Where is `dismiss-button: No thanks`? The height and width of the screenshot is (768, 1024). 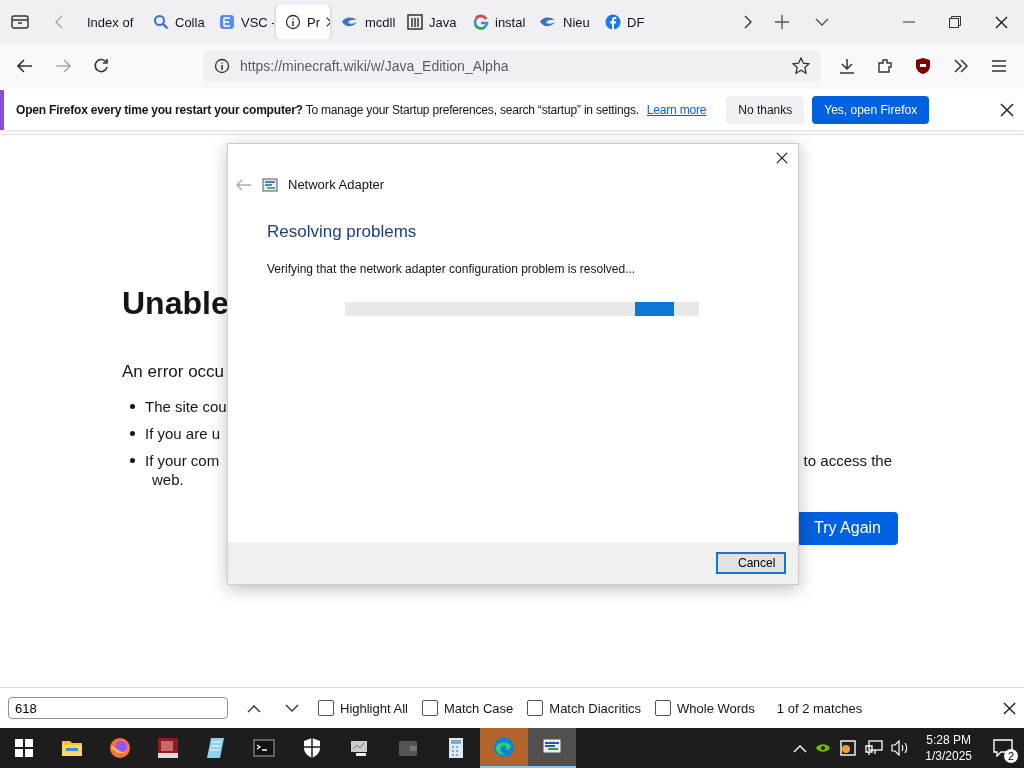 dismiss-button: No thanks is located at coordinates (765, 110).